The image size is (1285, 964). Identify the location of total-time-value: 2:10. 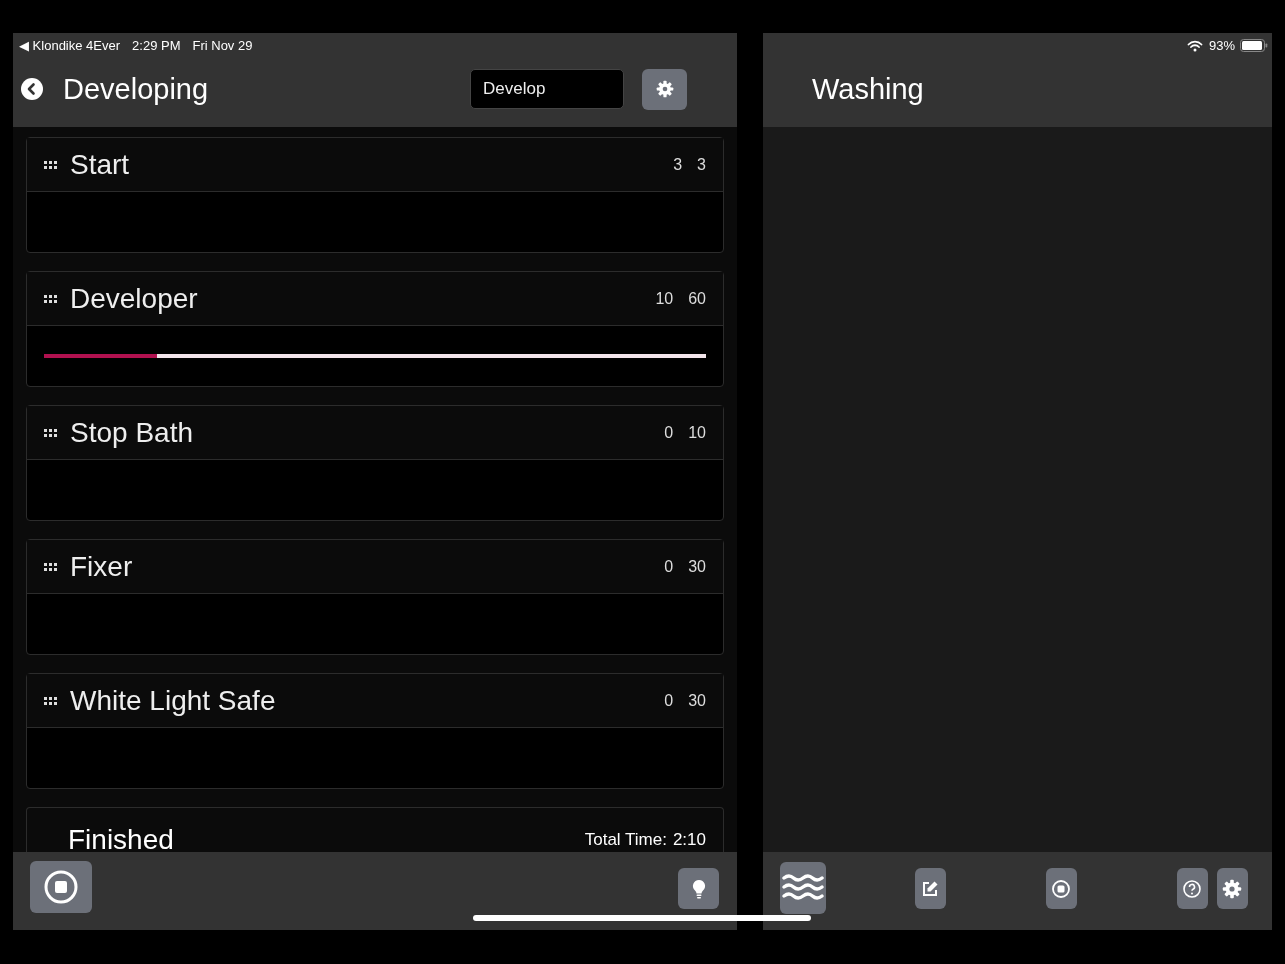
(689, 840).